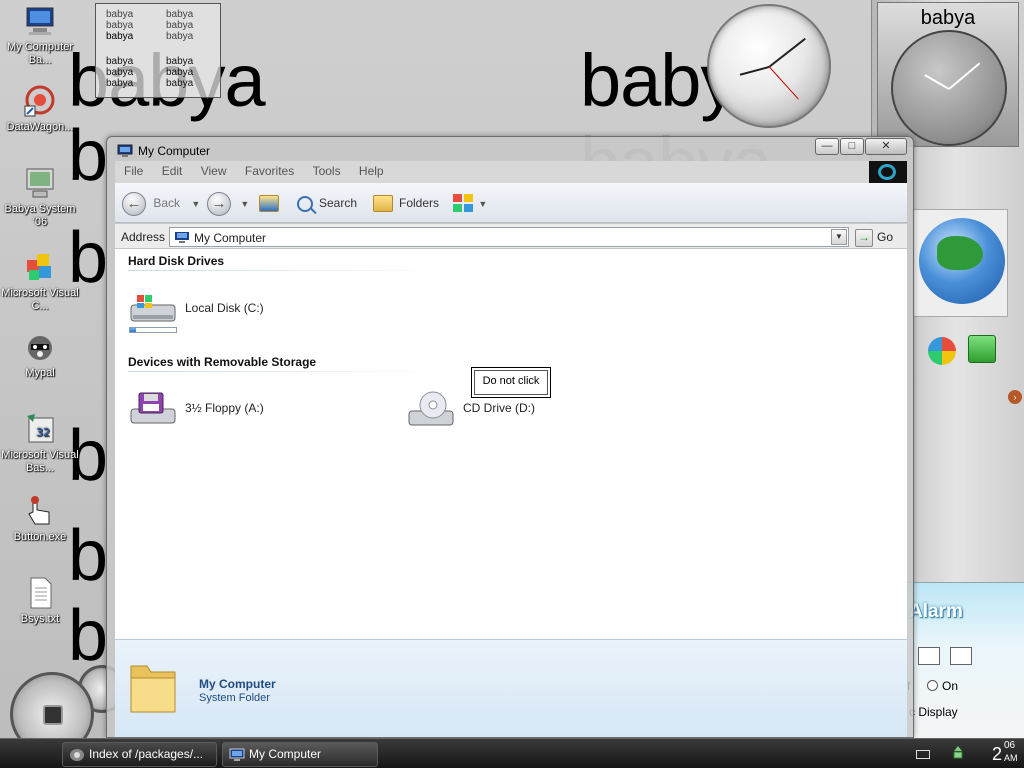 Image resolution: width=1024 pixels, height=768 pixels. What do you see at coordinates (961, 656) in the screenshot?
I see `alarm-minute-field` at bounding box center [961, 656].